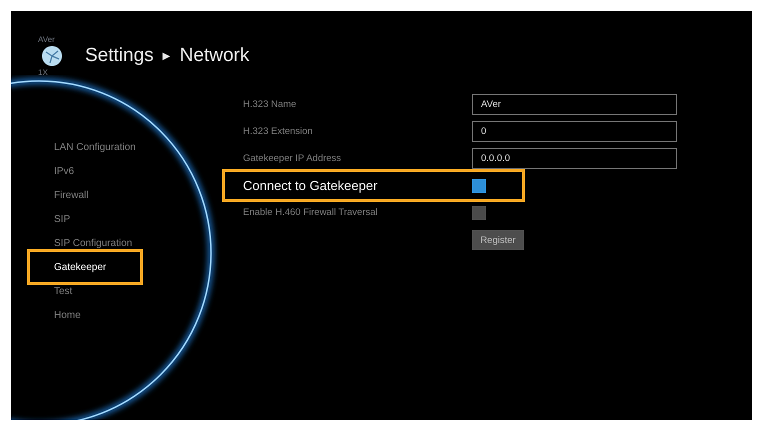 This screenshot has height=421, width=762. Describe the element at coordinates (215, 56) in the screenshot. I see `breadcrumb-current: Network` at that location.